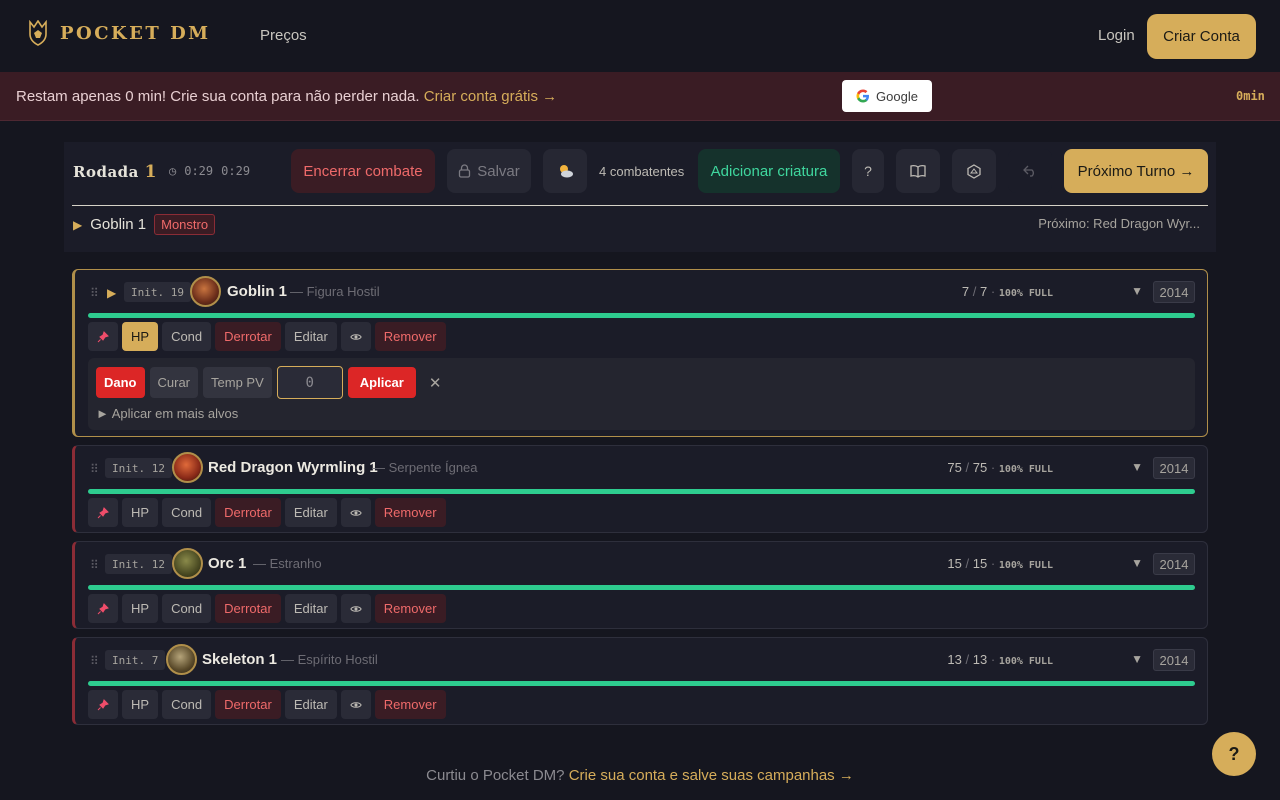 The width and height of the screenshot is (1280, 800). I want to click on combatant-type: — Espírito Hostil, so click(329, 659).